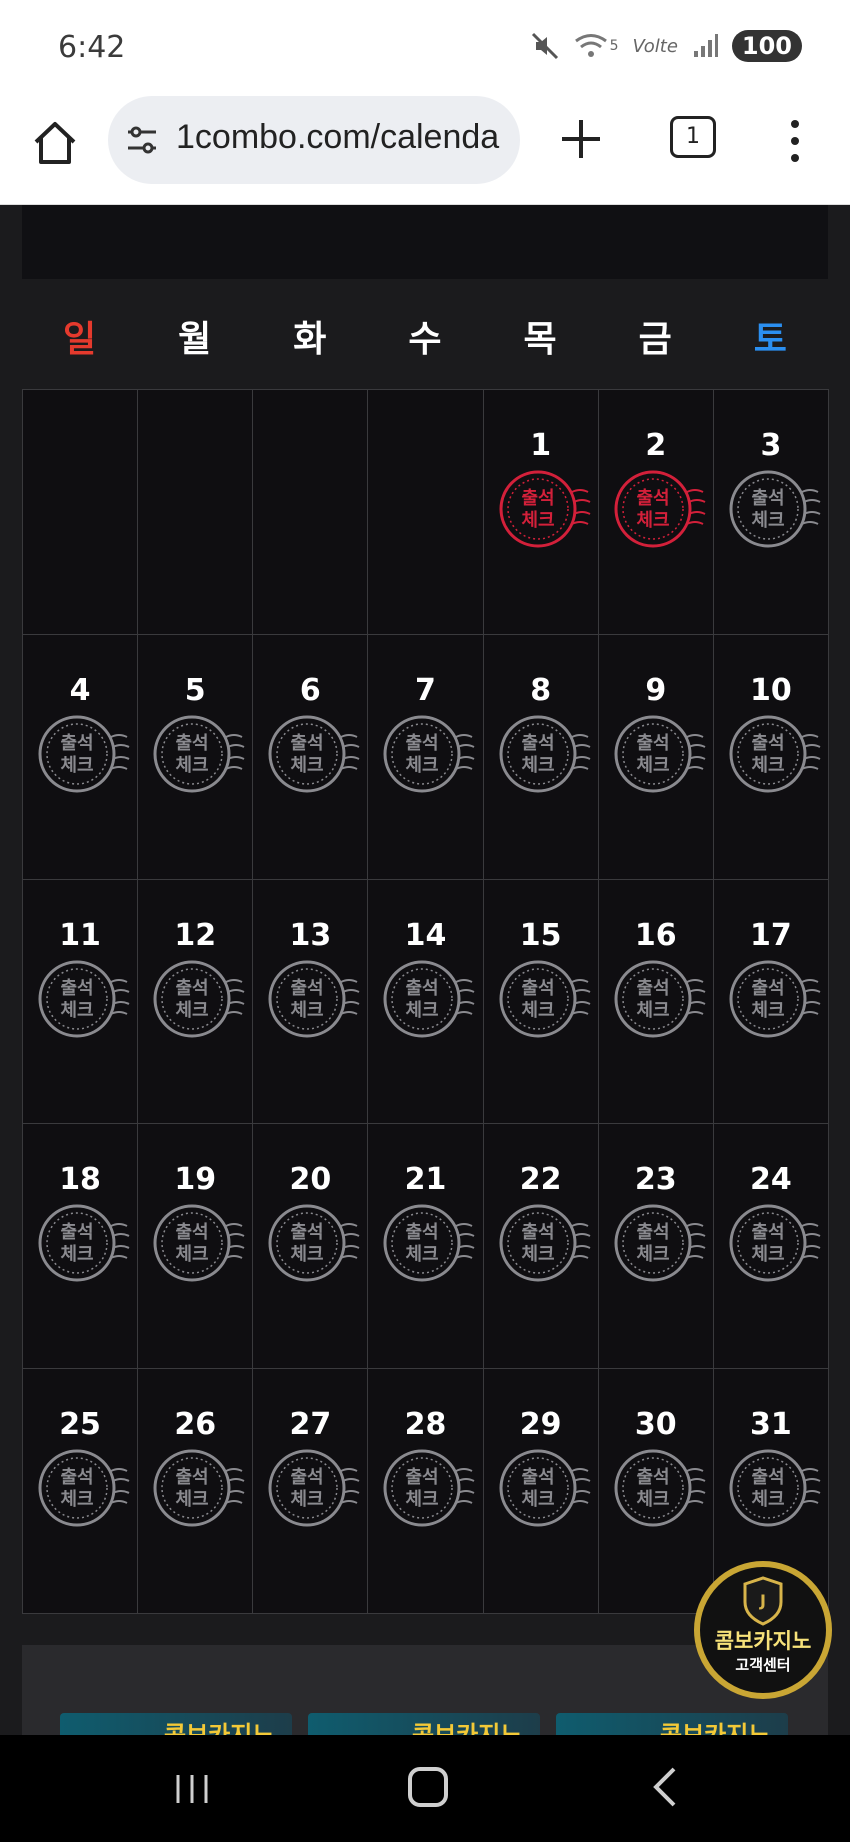 This screenshot has height=1842, width=850. I want to click on calendar-day-cell: 3 출석 체크, so click(771, 512).